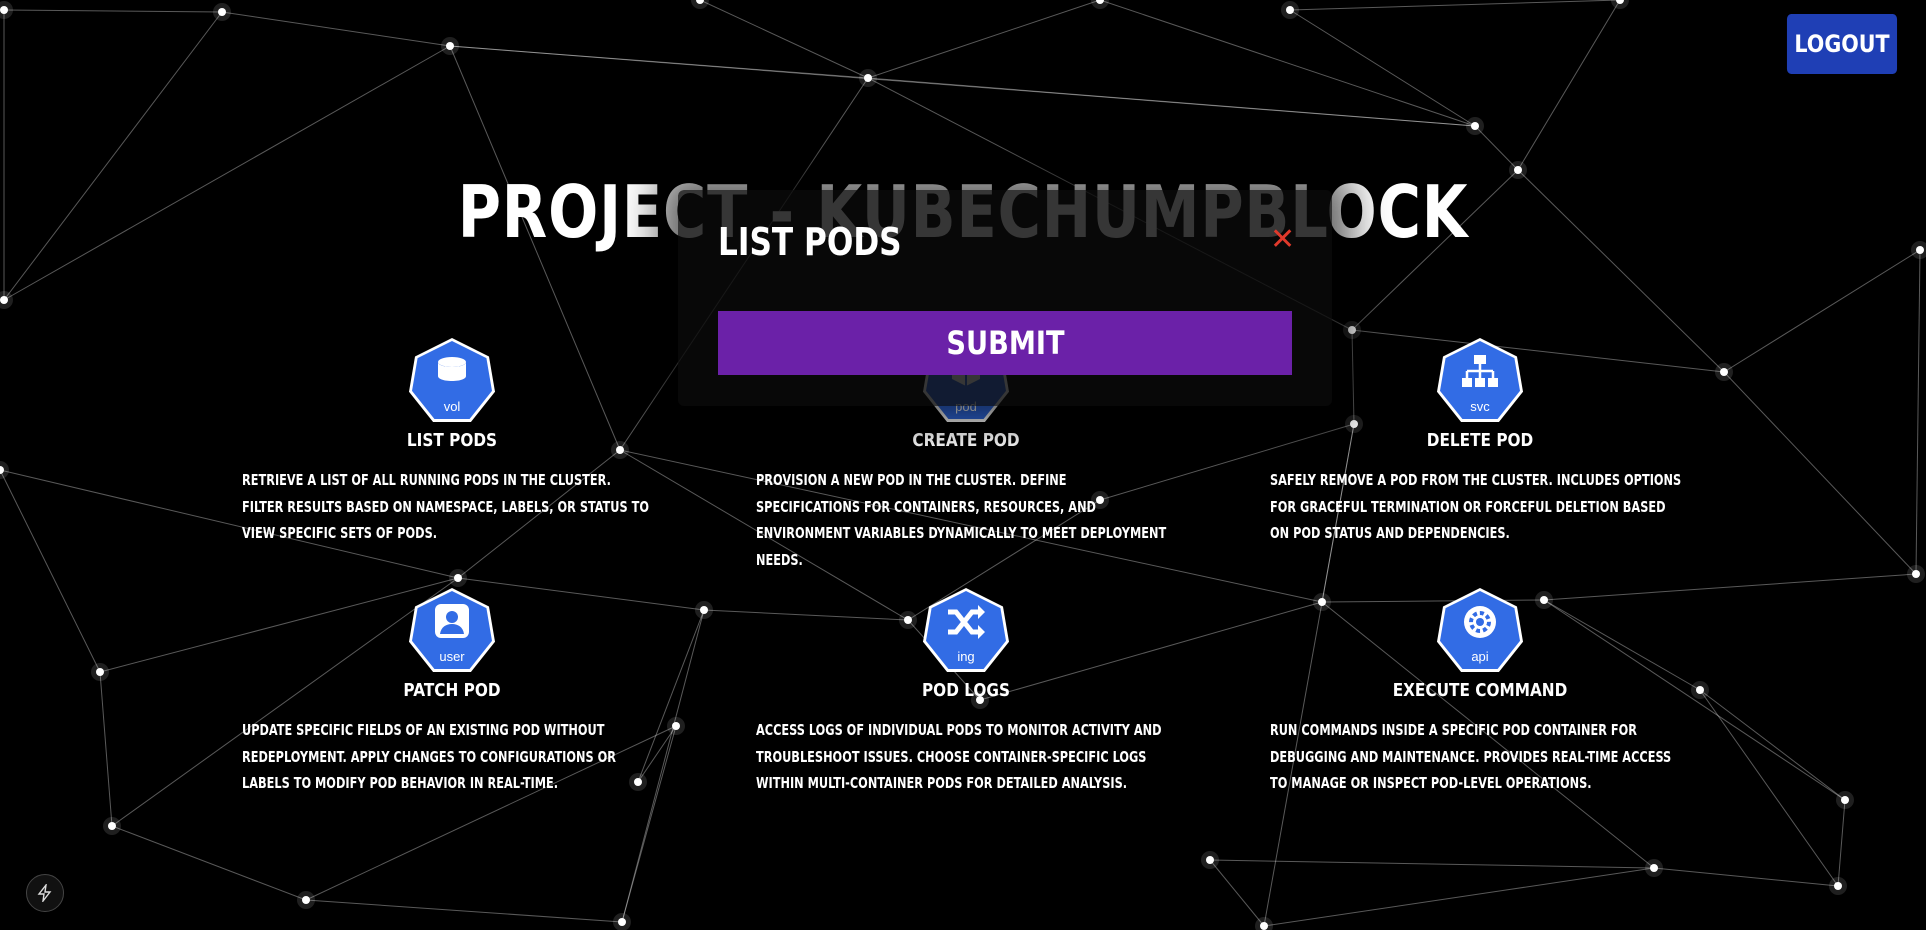 The image size is (1926, 930). What do you see at coordinates (1480, 630) in the screenshot?
I see `gear-icon: api` at bounding box center [1480, 630].